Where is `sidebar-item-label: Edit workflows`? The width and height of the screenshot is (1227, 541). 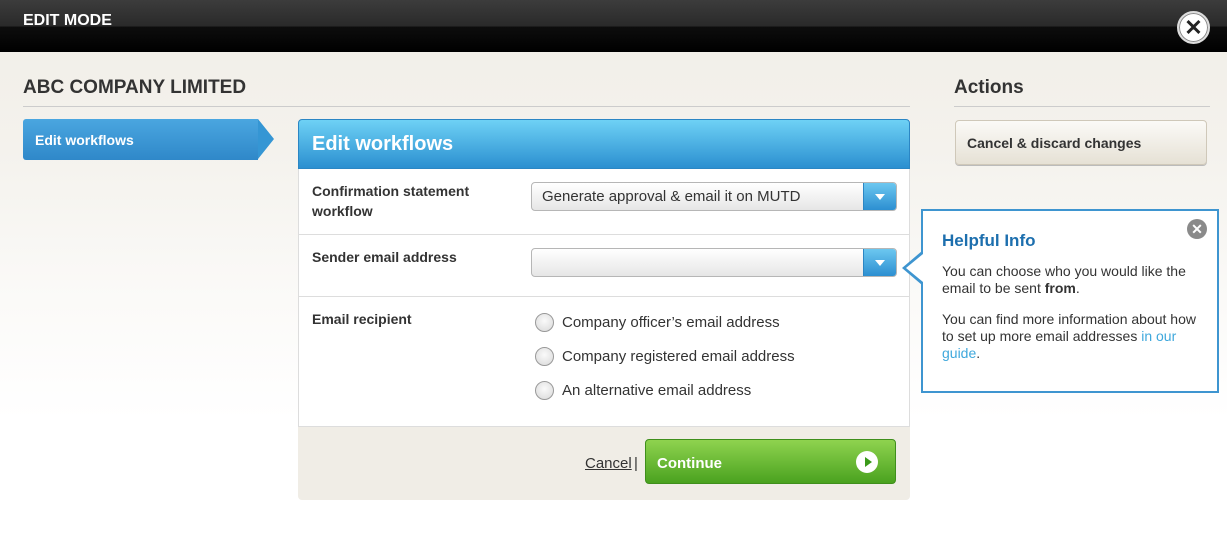 sidebar-item-label: Edit workflows is located at coordinates (84, 140).